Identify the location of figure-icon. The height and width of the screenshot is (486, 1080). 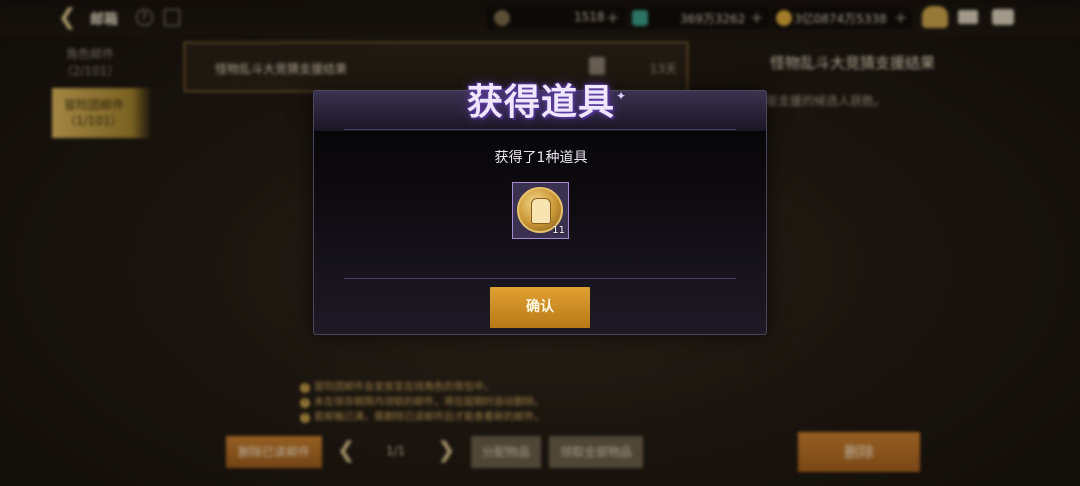
(541, 211).